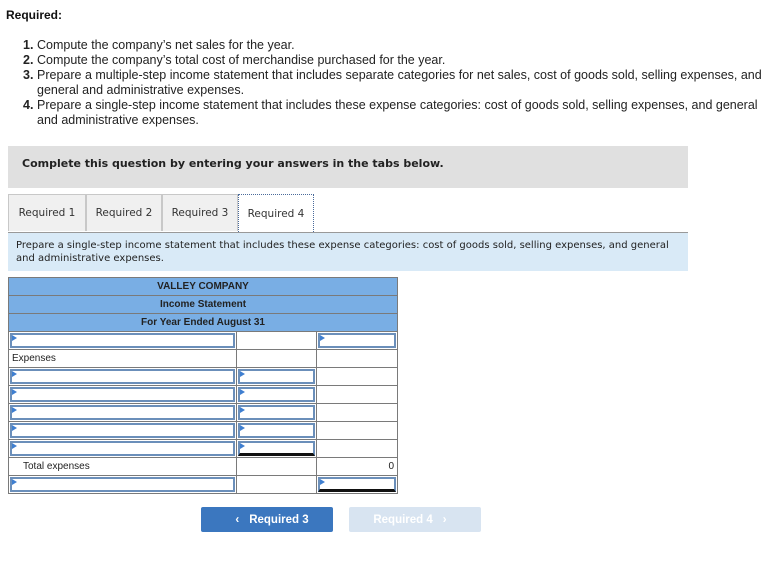 Image resolution: width=770 pixels, height=583 pixels. I want to click on table-row: Total expenses 0, so click(203, 466).